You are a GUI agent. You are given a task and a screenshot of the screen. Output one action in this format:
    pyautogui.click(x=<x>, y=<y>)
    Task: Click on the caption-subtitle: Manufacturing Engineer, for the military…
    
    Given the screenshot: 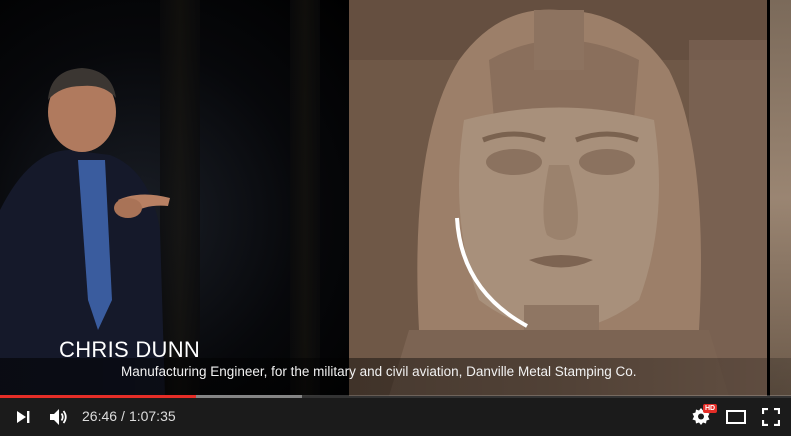 What is the action you would take?
    pyautogui.click(x=379, y=371)
    